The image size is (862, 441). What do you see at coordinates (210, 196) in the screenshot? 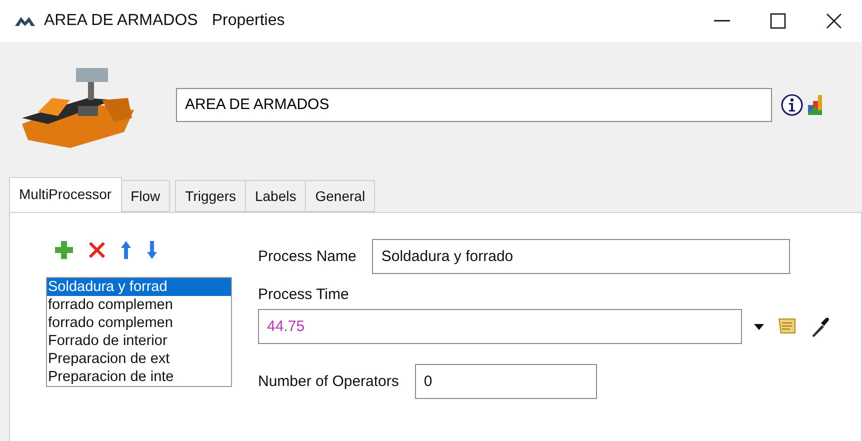
I see `tab: Triggers` at bounding box center [210, 196].